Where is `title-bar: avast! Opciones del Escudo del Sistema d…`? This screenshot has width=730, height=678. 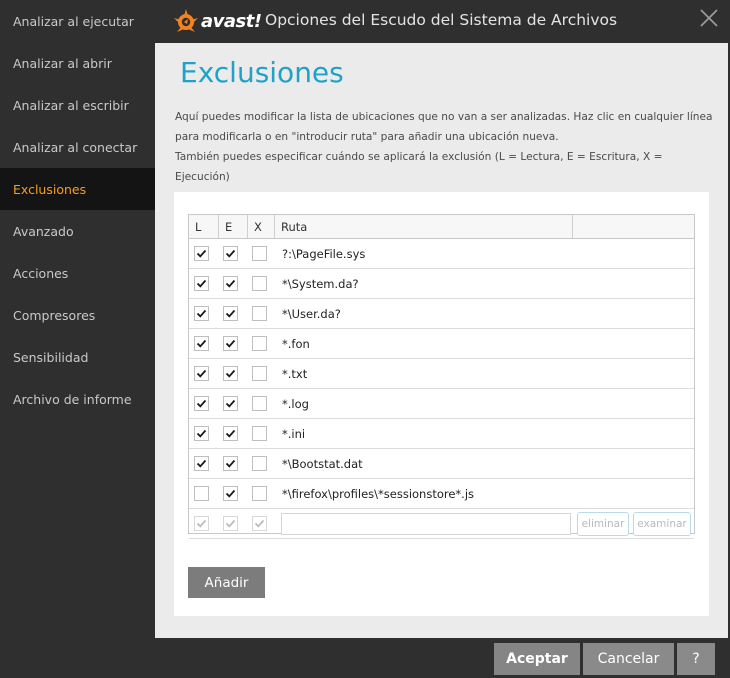 title-bar: avast! Opciones del Escudo del Sistema d… is located at coordinates (442, 21).